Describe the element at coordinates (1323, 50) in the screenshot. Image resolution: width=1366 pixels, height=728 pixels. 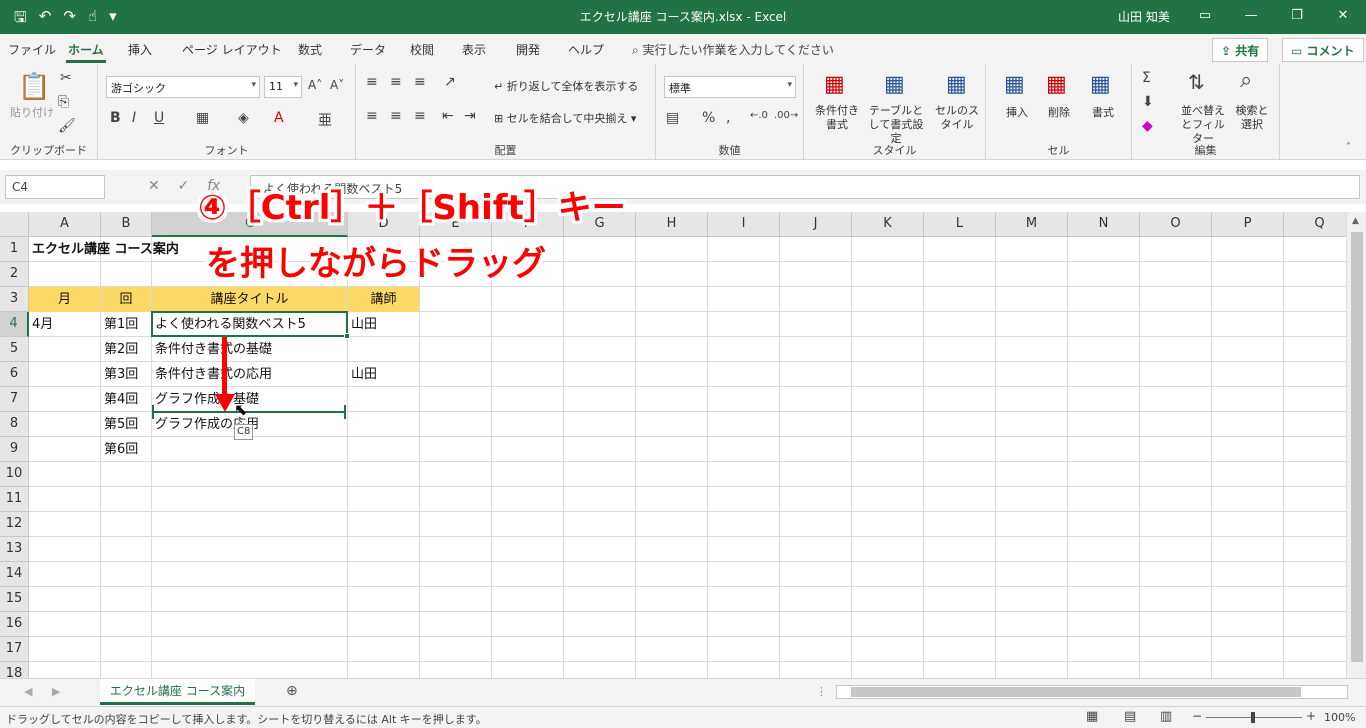
I see `comment-button: ▭ コメント` at that location.